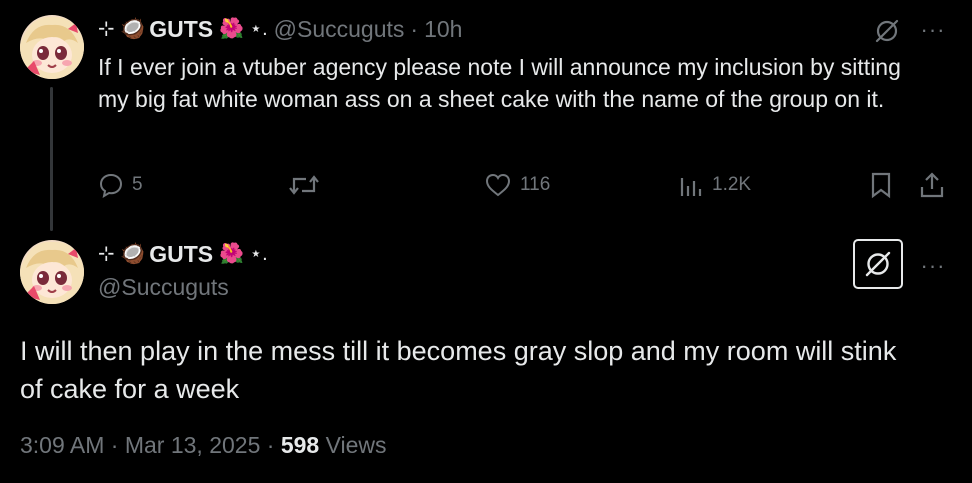  I want to click on main-handle-row: @Succuguts, so click(163, 287).